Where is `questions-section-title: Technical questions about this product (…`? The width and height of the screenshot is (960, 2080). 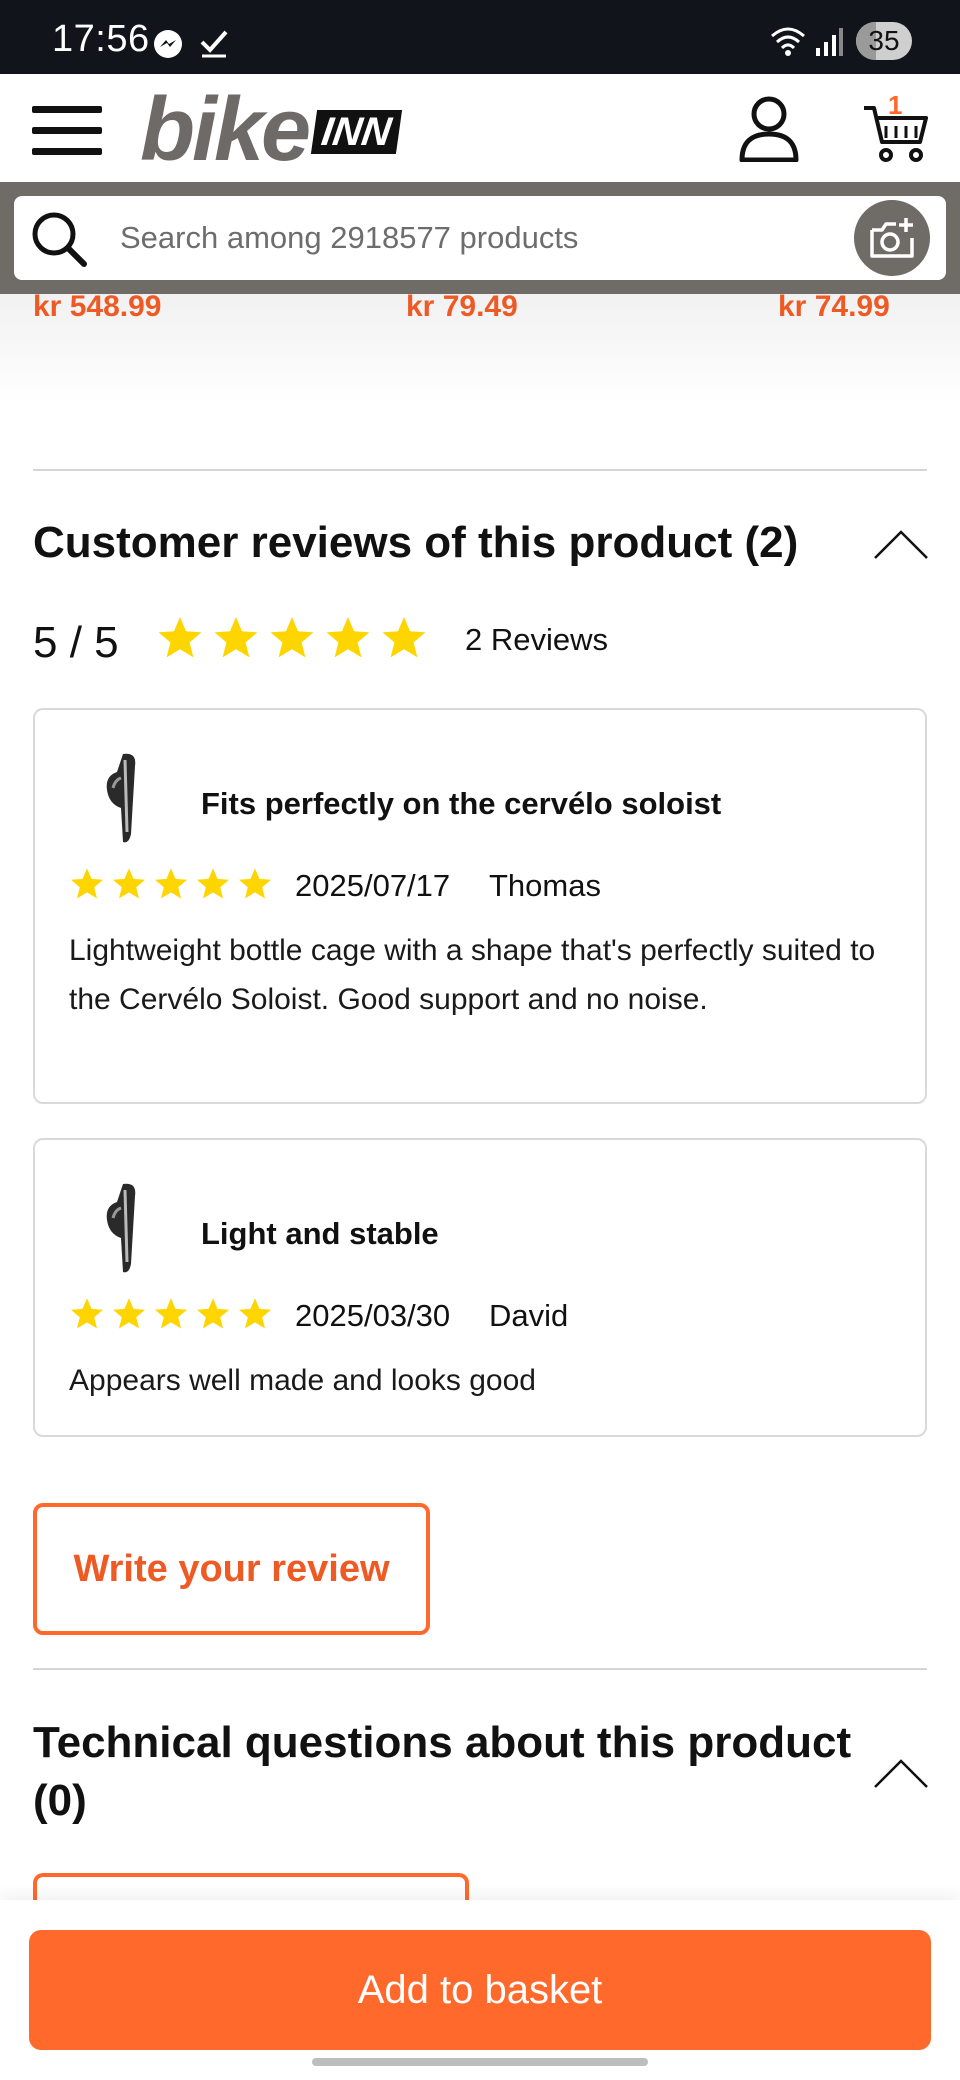 questions-section-title: Technical questions about this product (… is located at coordinates (448, 1772).